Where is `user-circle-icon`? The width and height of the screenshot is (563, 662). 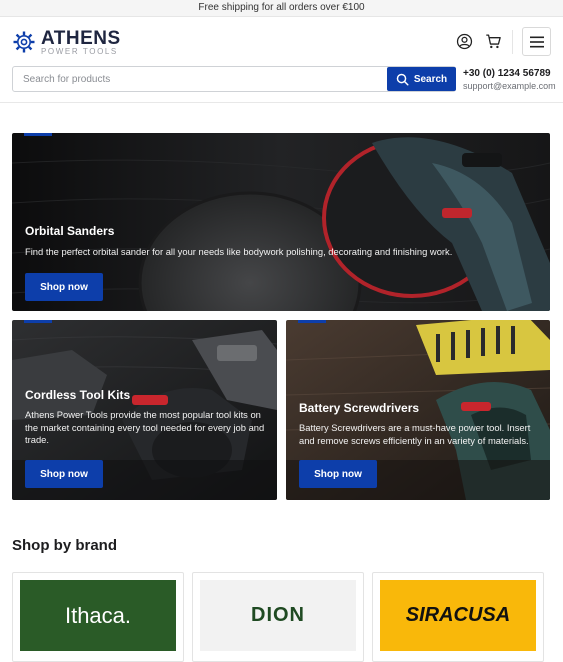
user-circle-icon is located at coordinates (464, 41).